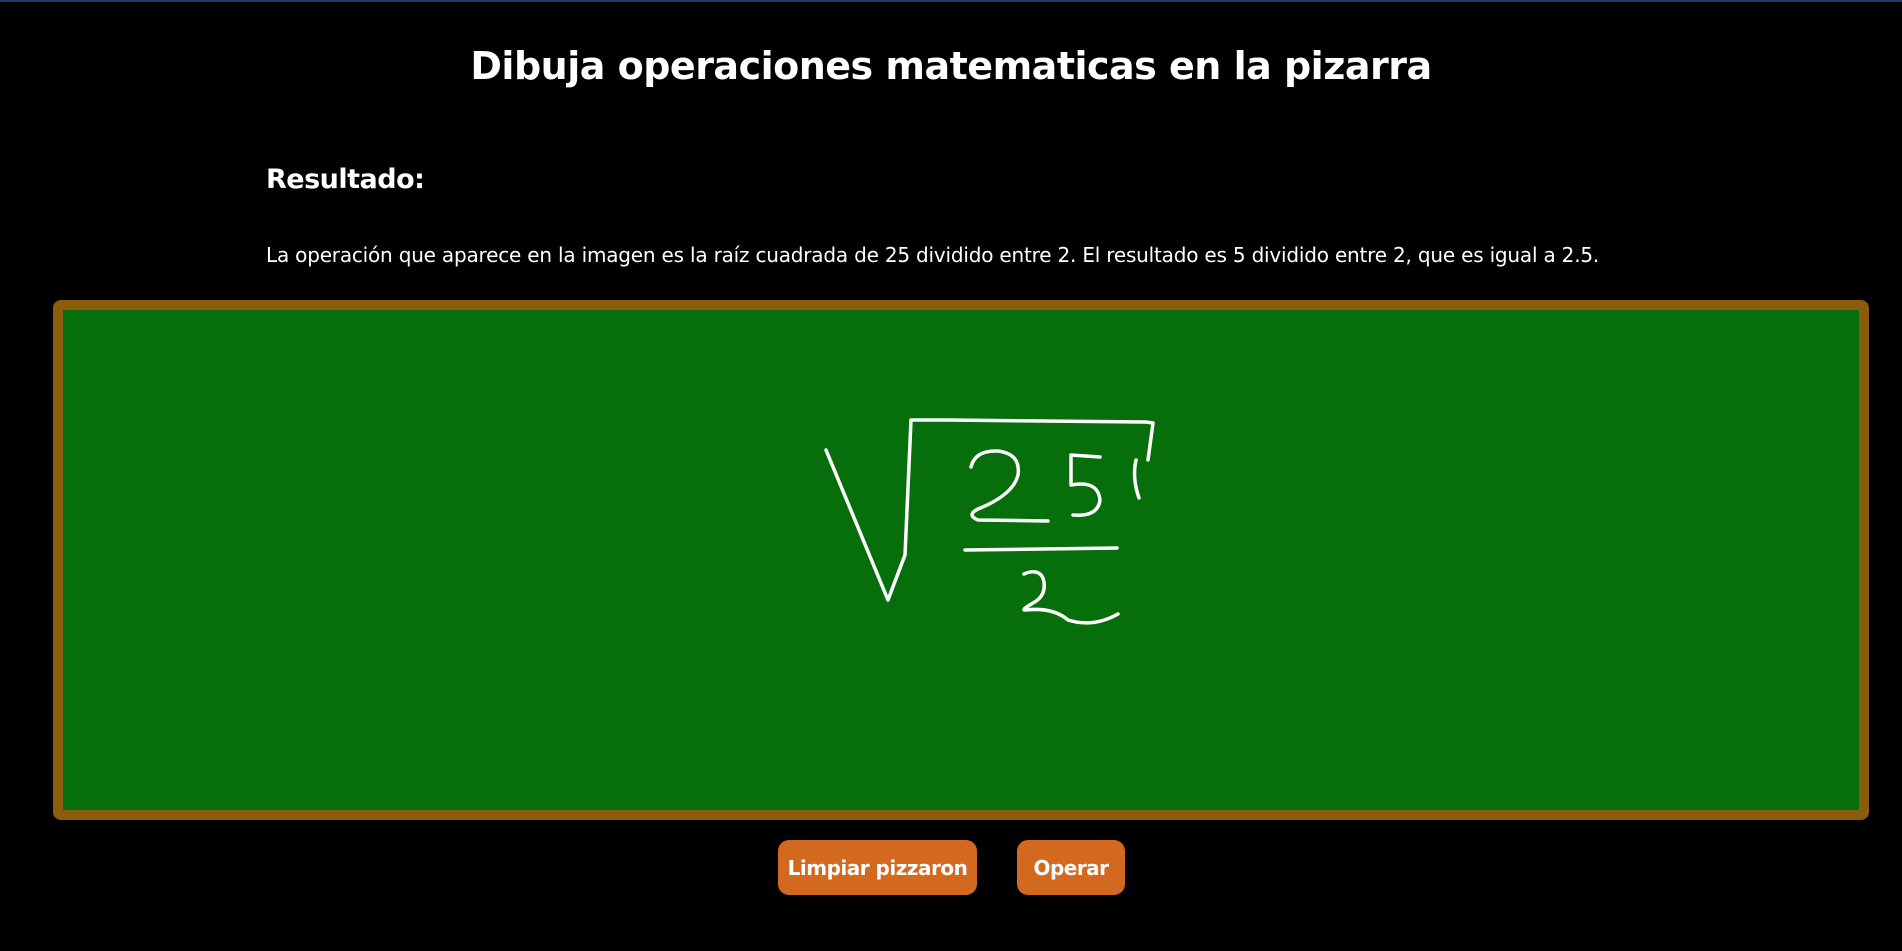 This screenshot has height=951, width=1902. Describe the element at coordinates (1009, 486) in the screenshot. I see `digit-two-stroke` at that location.